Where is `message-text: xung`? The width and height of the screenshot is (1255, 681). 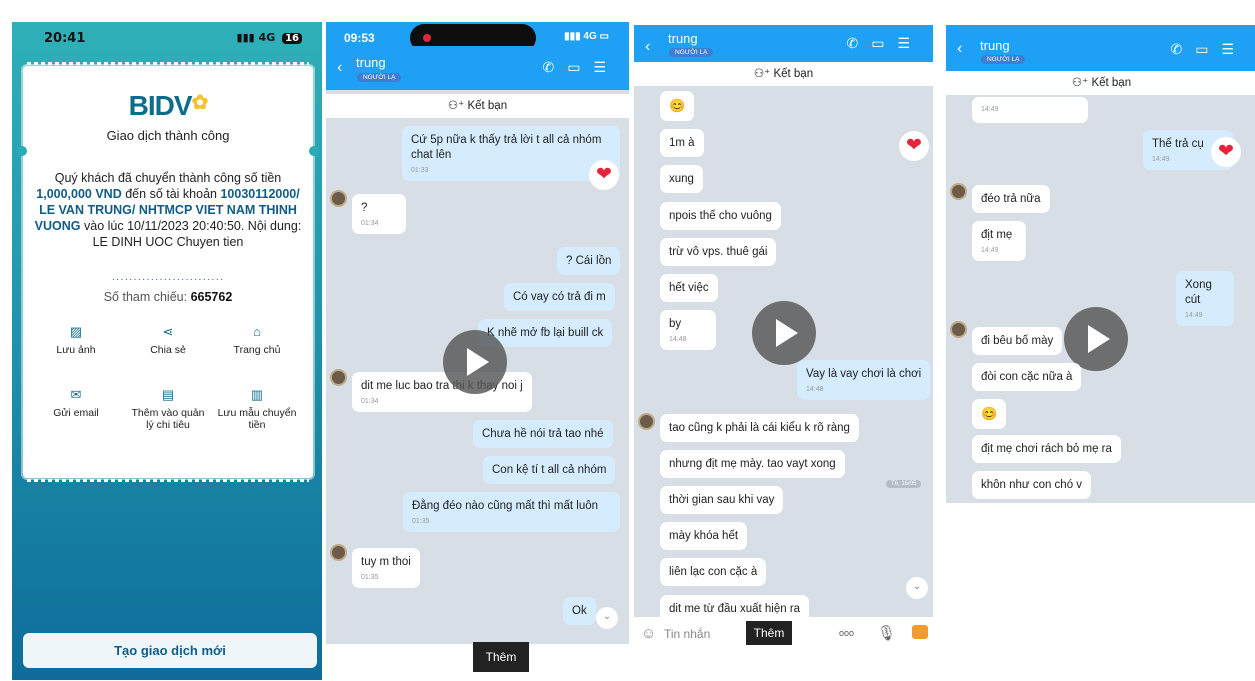 message-text: xung is located at coordinates (681, 179).